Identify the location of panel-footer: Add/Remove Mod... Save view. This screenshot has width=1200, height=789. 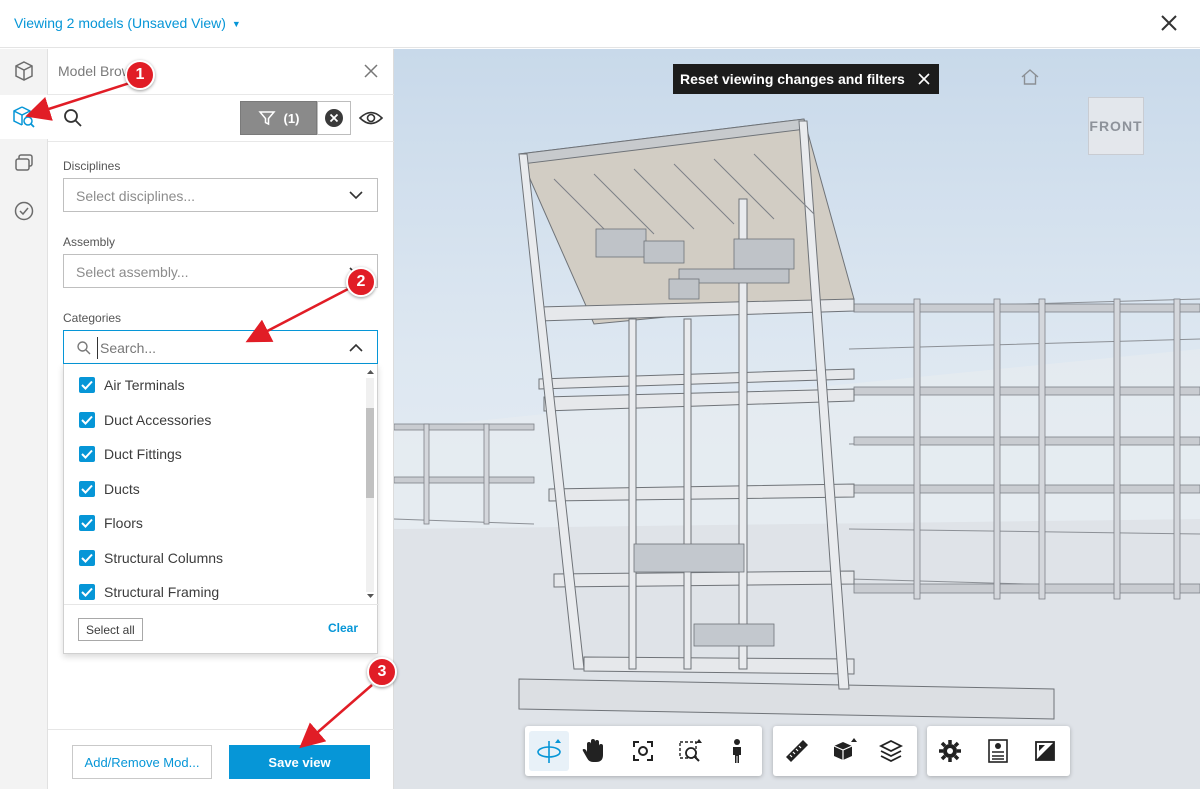
(221, 759).